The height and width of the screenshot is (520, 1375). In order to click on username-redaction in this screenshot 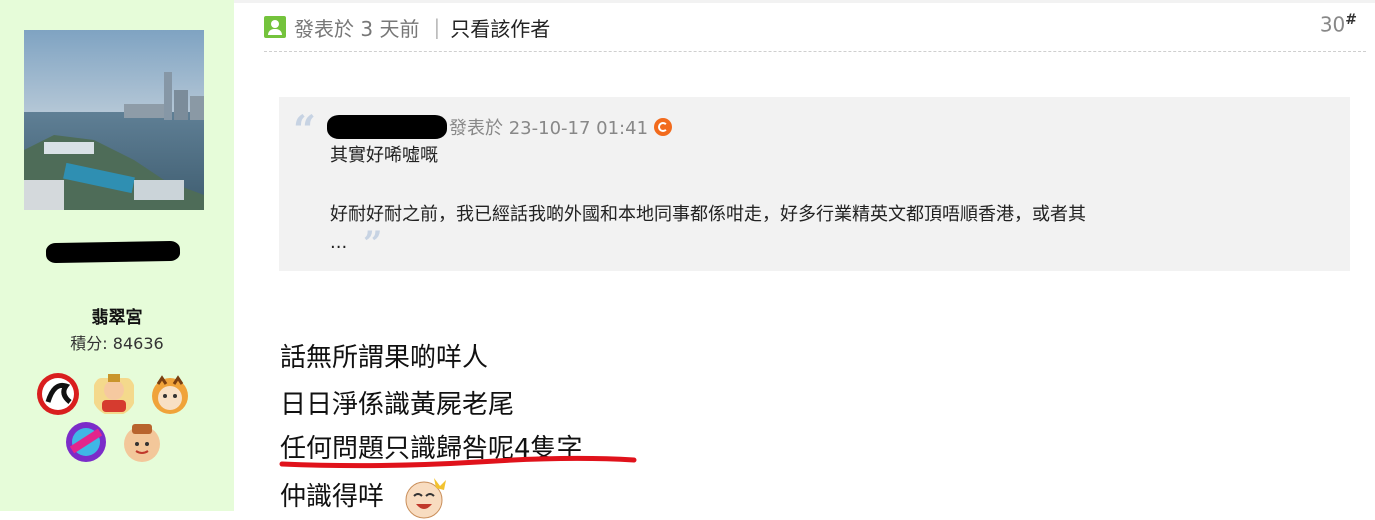, I will do `click(113, 252)`.